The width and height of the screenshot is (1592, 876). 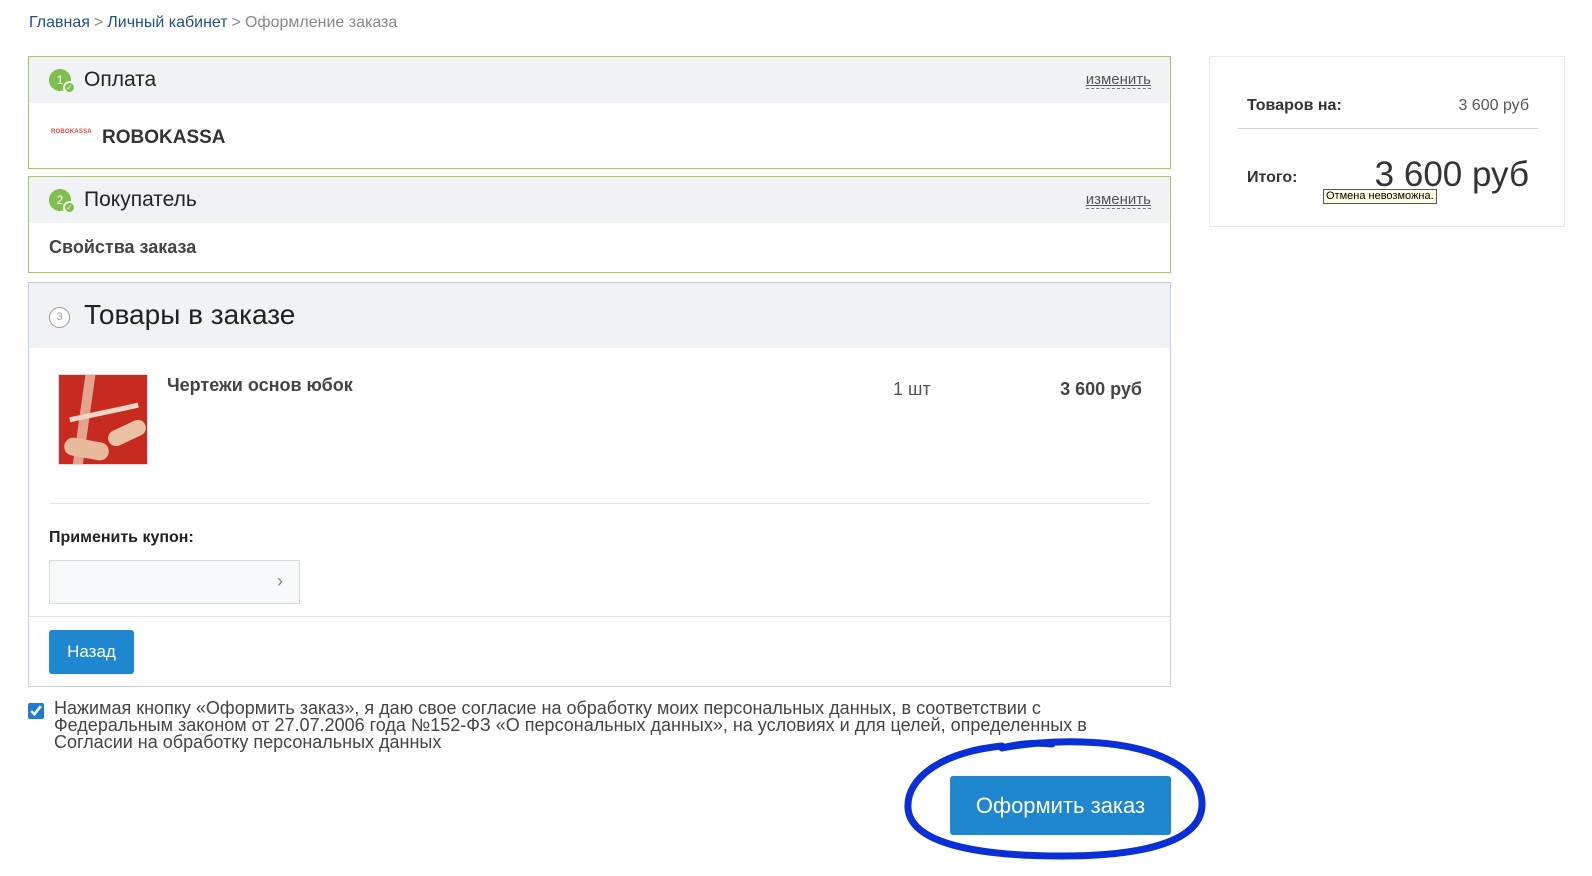 I want to click on product-image, so click(x=103, y=419).